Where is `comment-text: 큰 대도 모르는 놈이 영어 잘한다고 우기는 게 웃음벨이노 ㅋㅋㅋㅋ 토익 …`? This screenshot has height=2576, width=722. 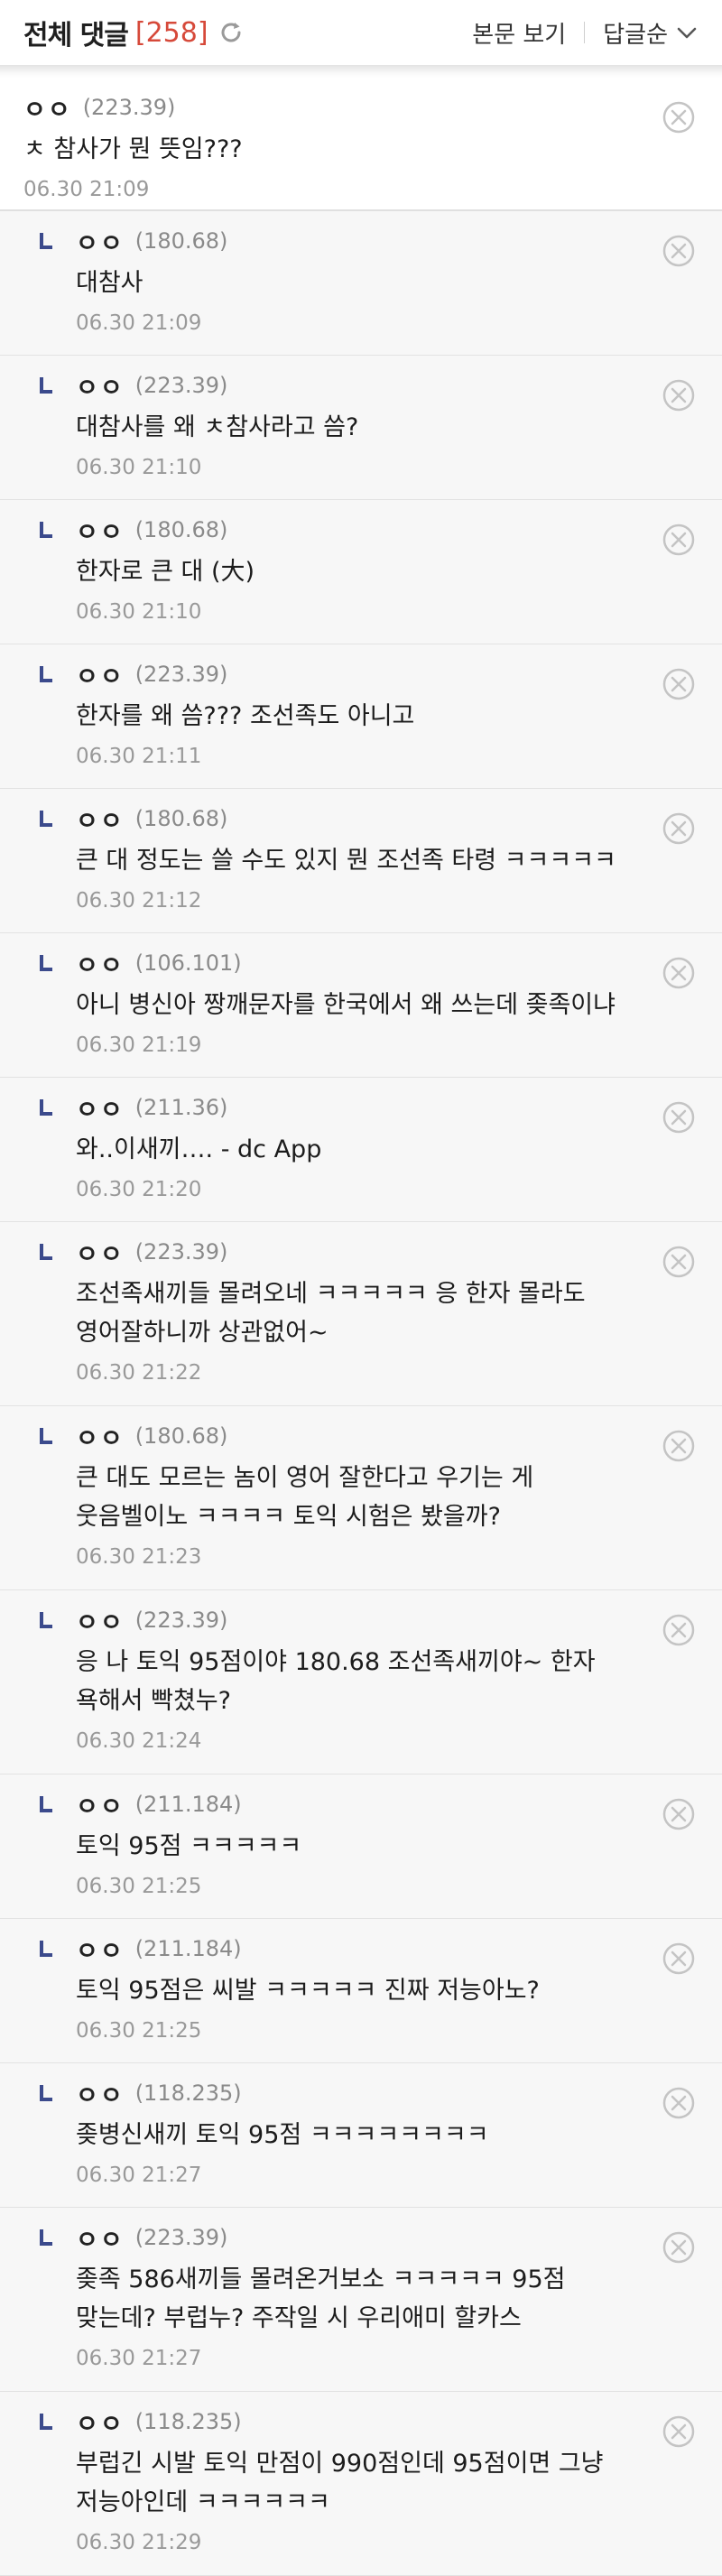
comment-text: 큰 대도 모르는 놈이 영어 잘한다고 우기는 게 웃음벨이노 ㅋㅋㅋㅋ 토익 … is located at coordinates (305, 1497).